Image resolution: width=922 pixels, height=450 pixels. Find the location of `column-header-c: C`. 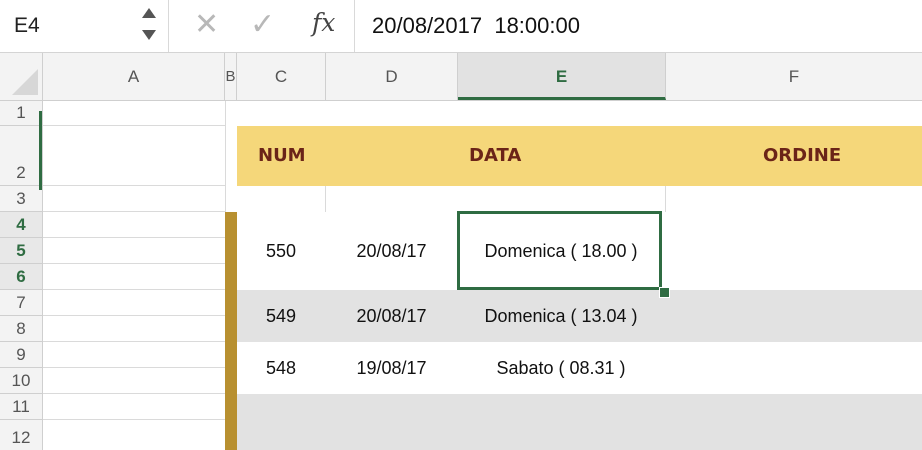

column-header-c: C is located at coordinates (281, 76).